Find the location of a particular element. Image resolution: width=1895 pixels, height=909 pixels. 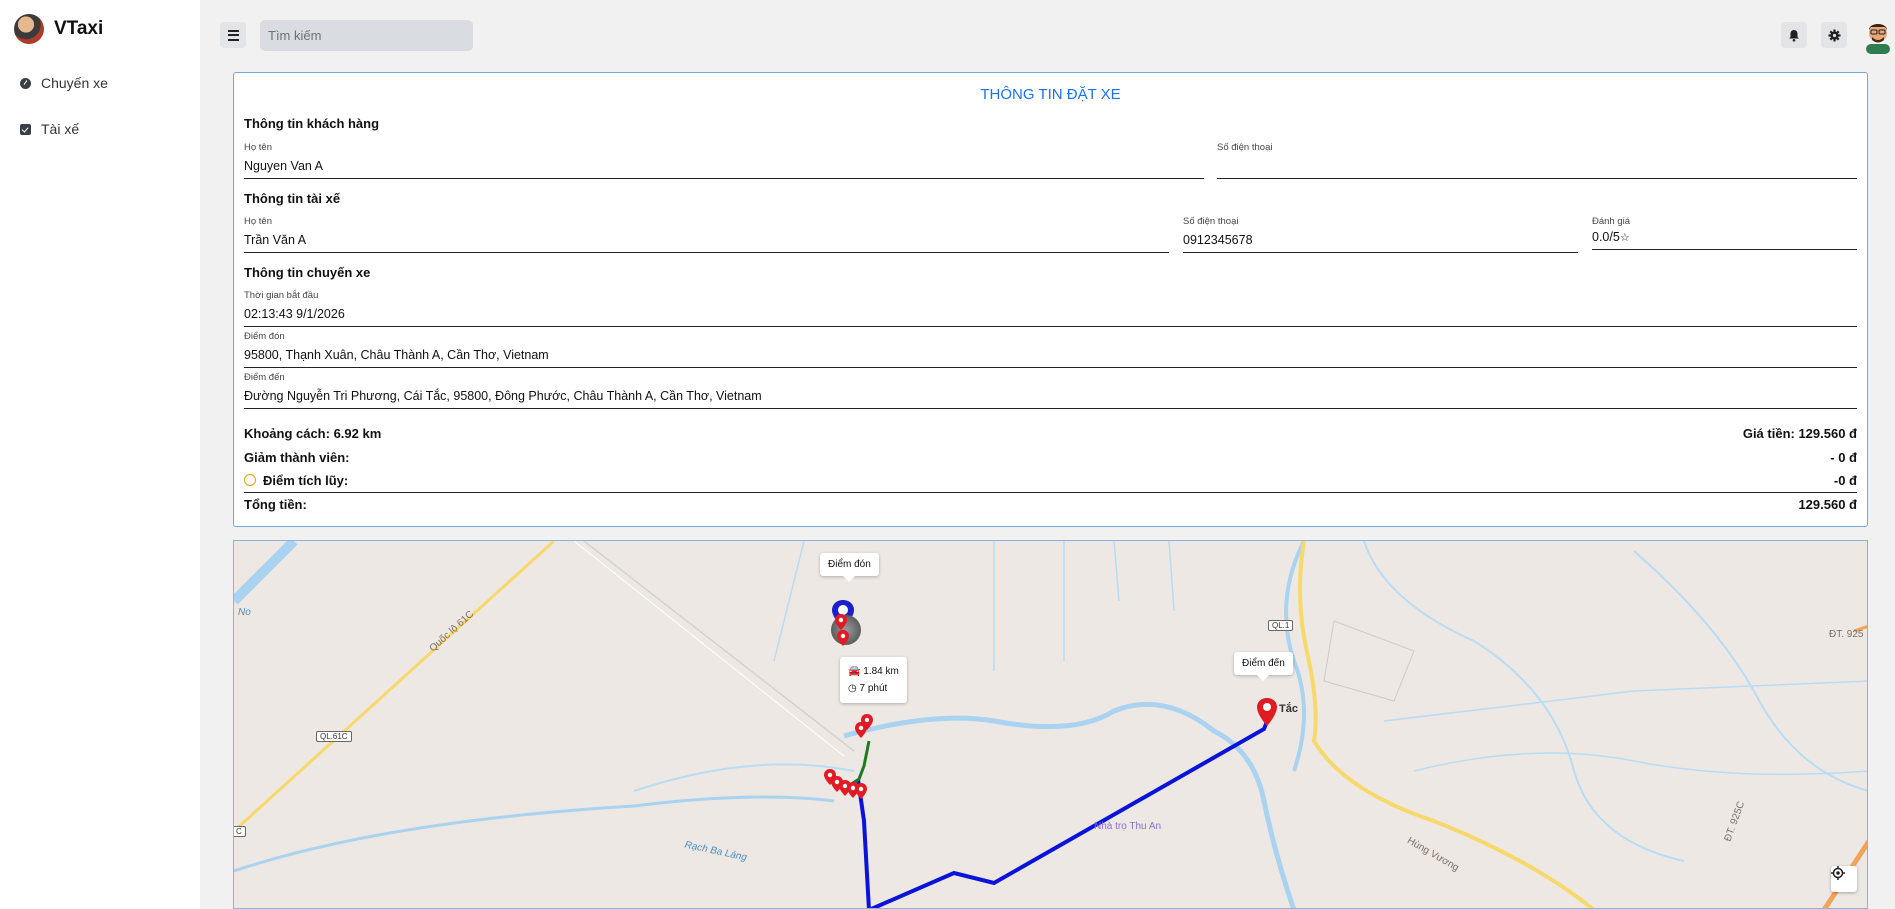

section-driver: Thông tin tài xế is located at coordinates (292, 198).